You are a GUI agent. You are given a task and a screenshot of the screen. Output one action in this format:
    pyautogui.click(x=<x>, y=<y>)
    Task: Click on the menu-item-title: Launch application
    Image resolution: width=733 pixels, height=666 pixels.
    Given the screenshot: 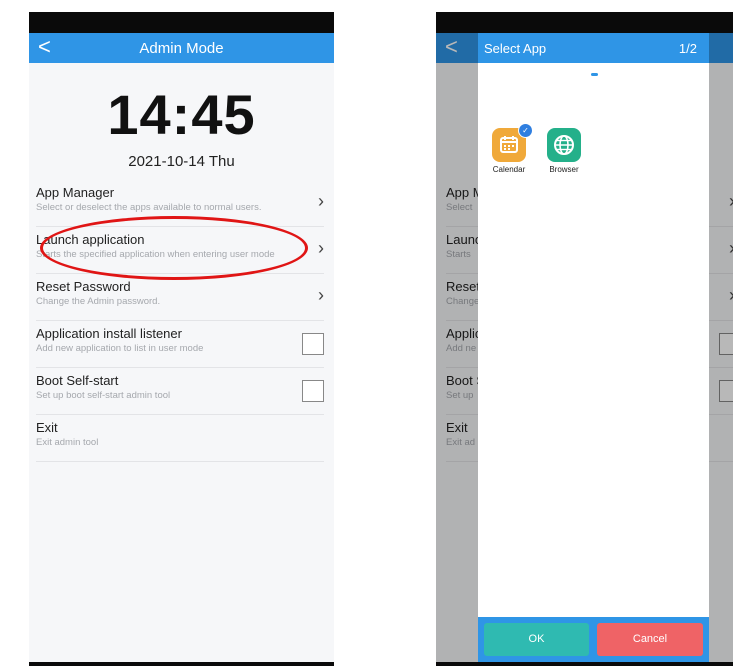 What is the action you would take?
    pyautogui.click(x=90, y=239)
    